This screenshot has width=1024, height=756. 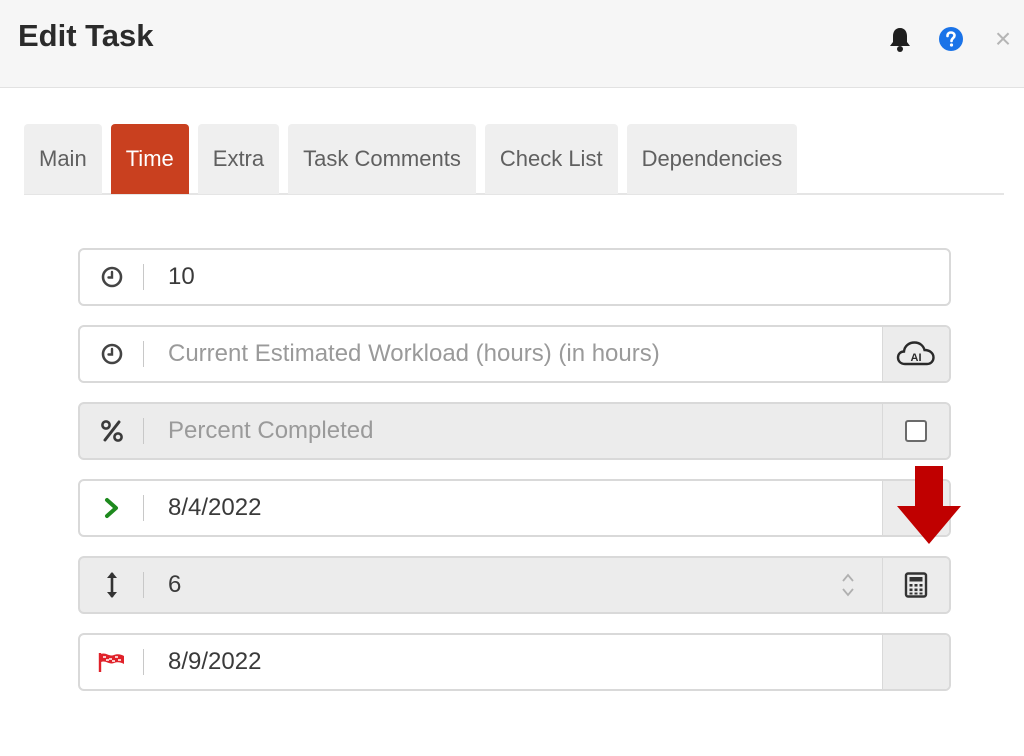 What do you see at coordinates (916, 358) in the screenshot?
I see `svg-text: AI` at bounding box center [916, 358].